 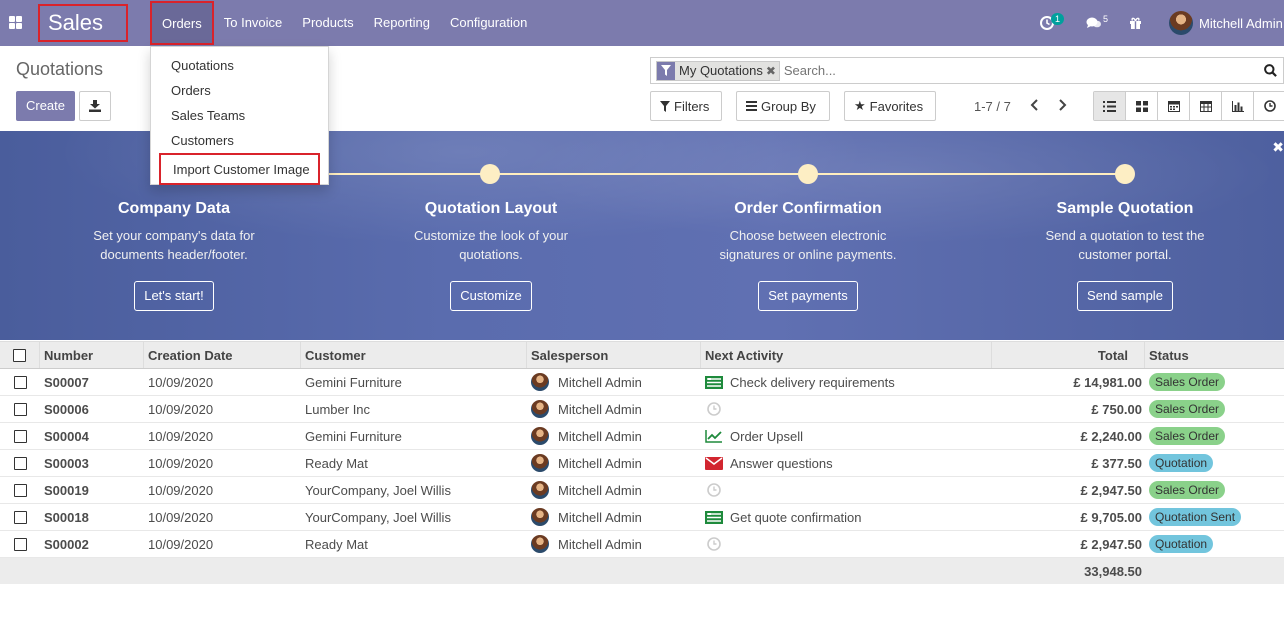 I want to click on send-sample-button: Send sample, so click(x=1125, y=296).